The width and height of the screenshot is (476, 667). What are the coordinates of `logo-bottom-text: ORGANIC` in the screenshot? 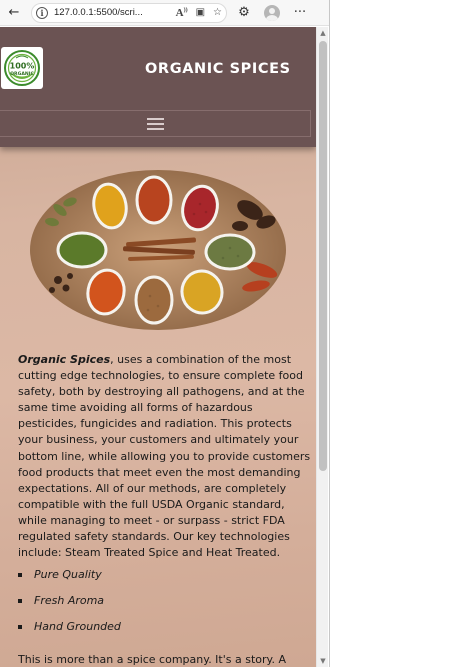 It's located at (22, 74).